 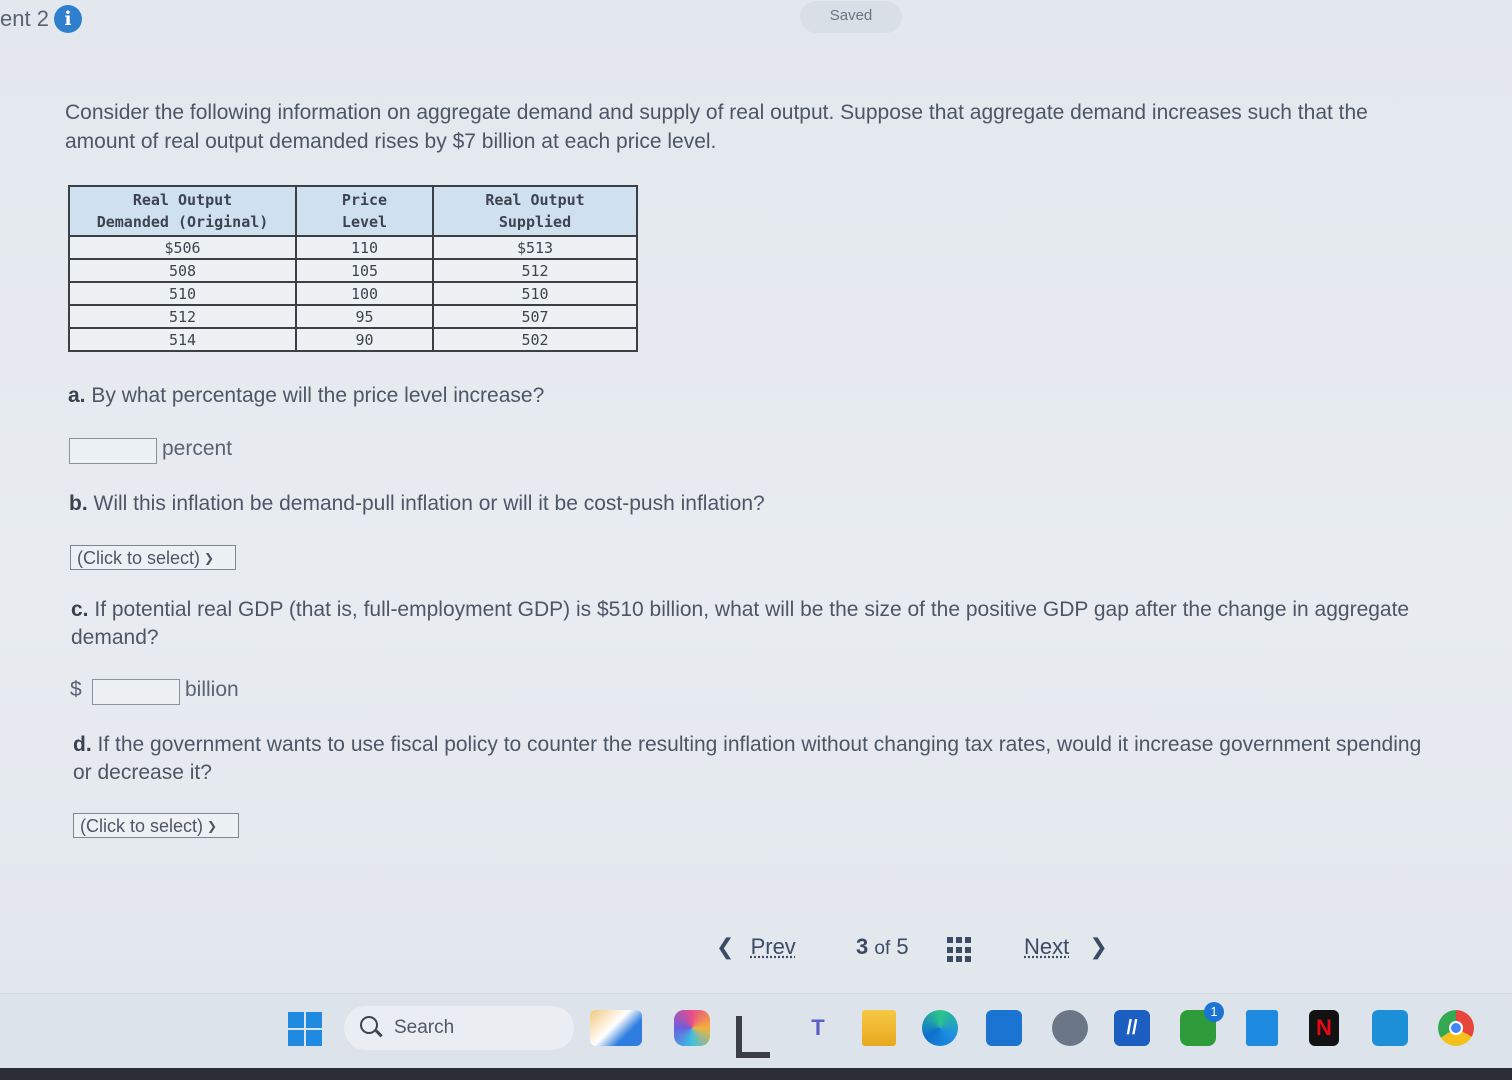 I want to click on app-icon, so click(x=1070, y=1028).